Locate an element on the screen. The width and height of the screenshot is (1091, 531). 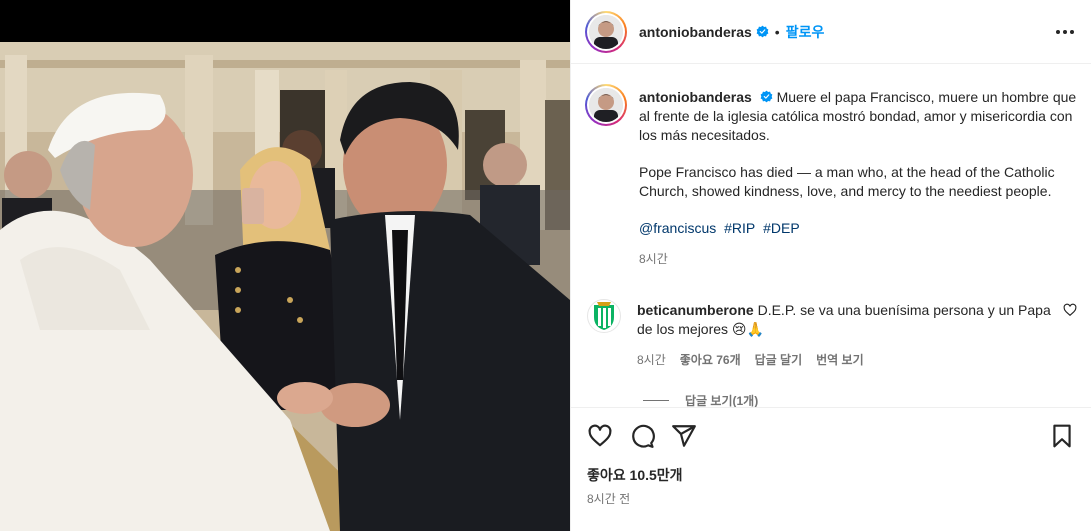
replies-divider-line is located at coordinates (656, 400).